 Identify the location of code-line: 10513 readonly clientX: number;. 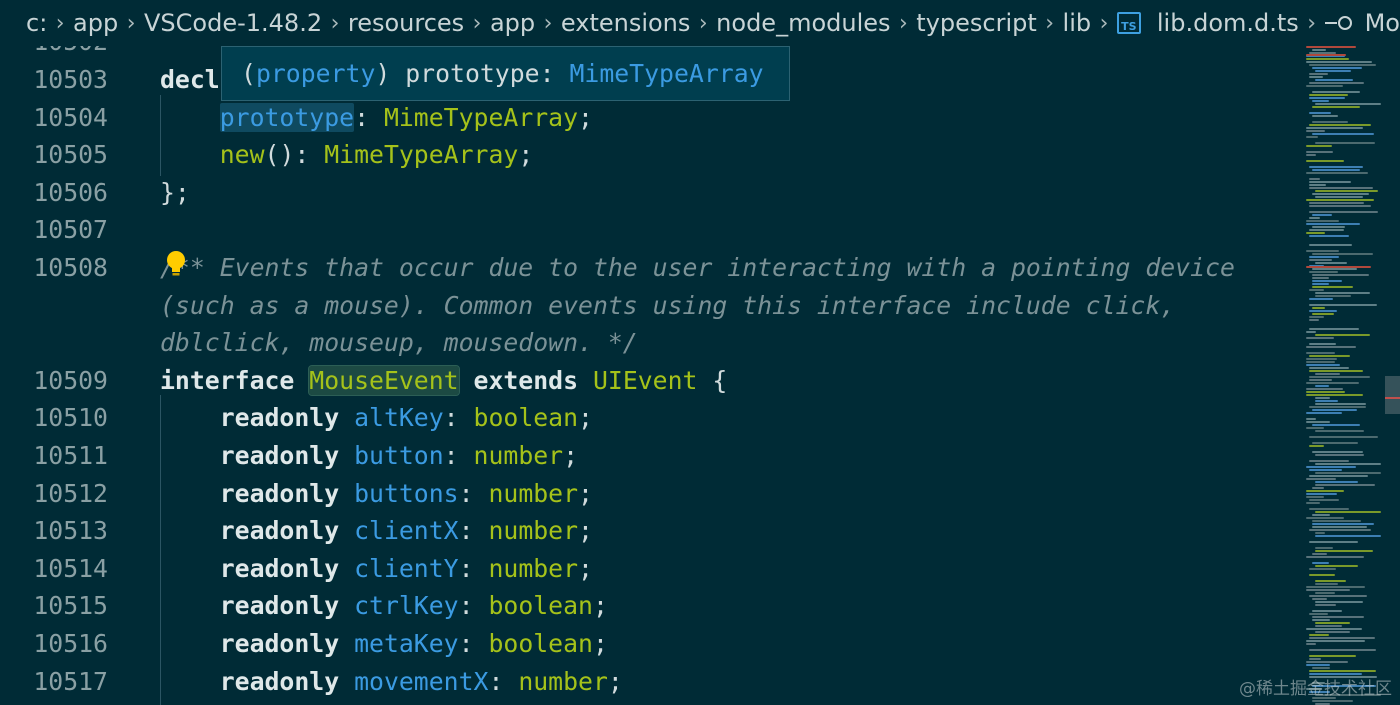
(648, 531).